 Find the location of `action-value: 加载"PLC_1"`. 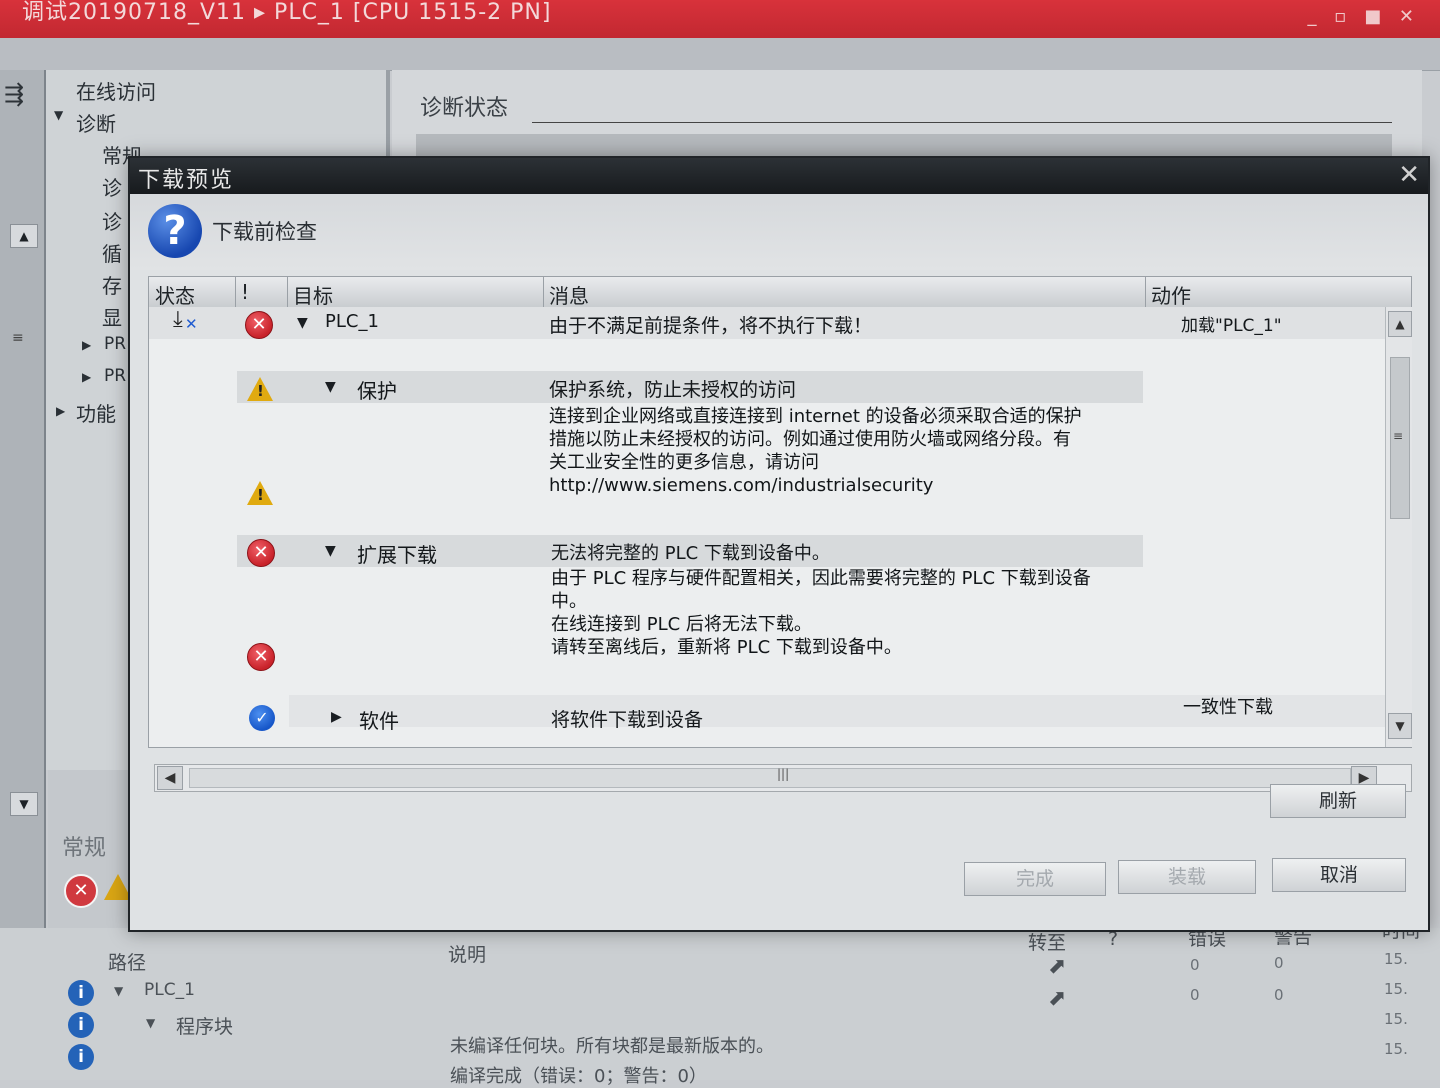

action-value: 加载"PLC_1" is located at coordinates (1231, 323).